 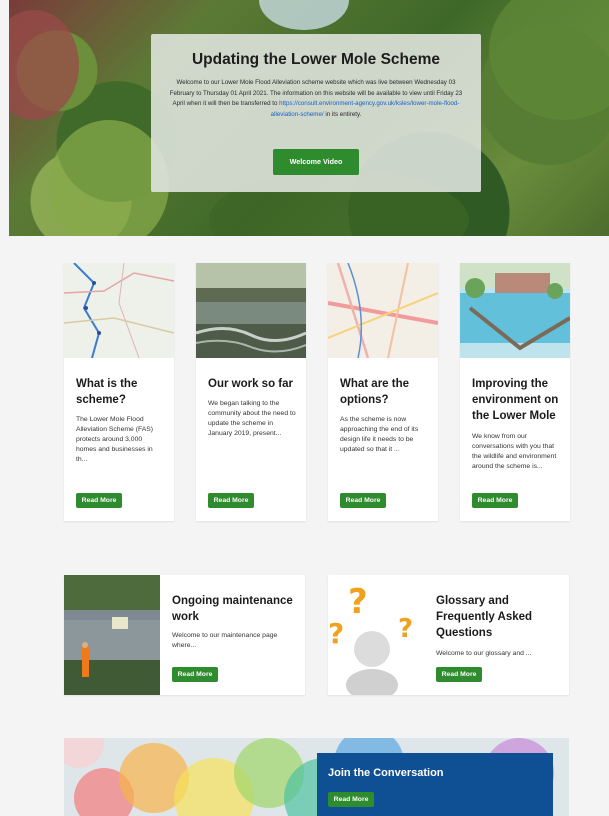 I want to click on card-title: Our work so far, so click(x=250, y=384).